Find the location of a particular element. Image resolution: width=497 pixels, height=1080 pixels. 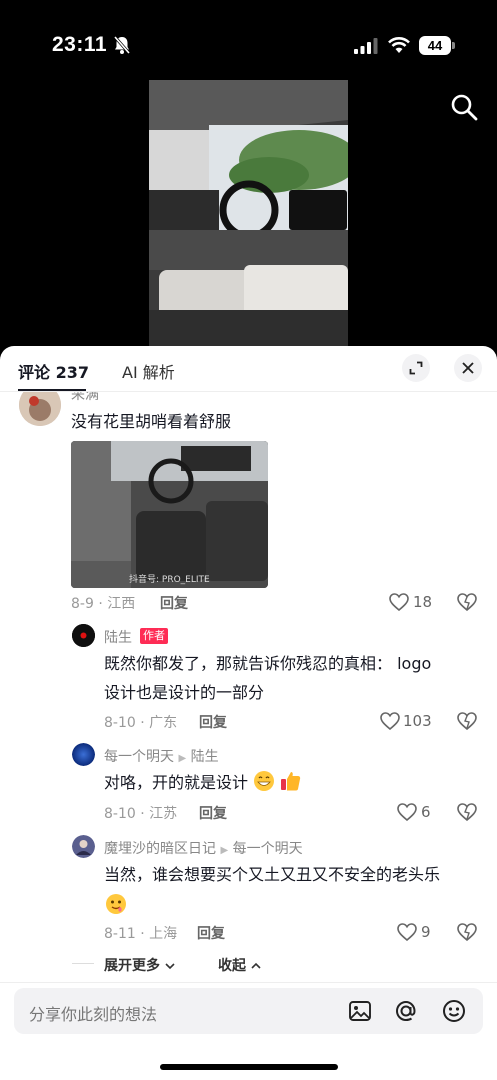

tab-ai-analysis: AI 解析 is located at coordinates (148, 371).